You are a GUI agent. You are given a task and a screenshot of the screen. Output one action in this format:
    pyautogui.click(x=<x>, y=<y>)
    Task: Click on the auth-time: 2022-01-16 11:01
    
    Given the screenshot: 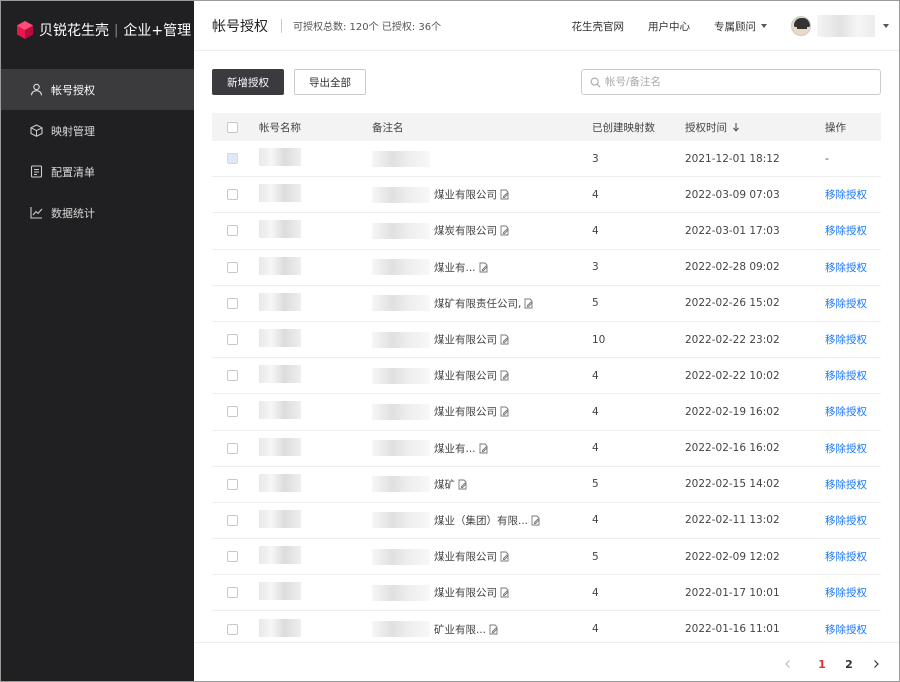 What is the action you would take?
    pyautogui.click(x=732, y=629)
    